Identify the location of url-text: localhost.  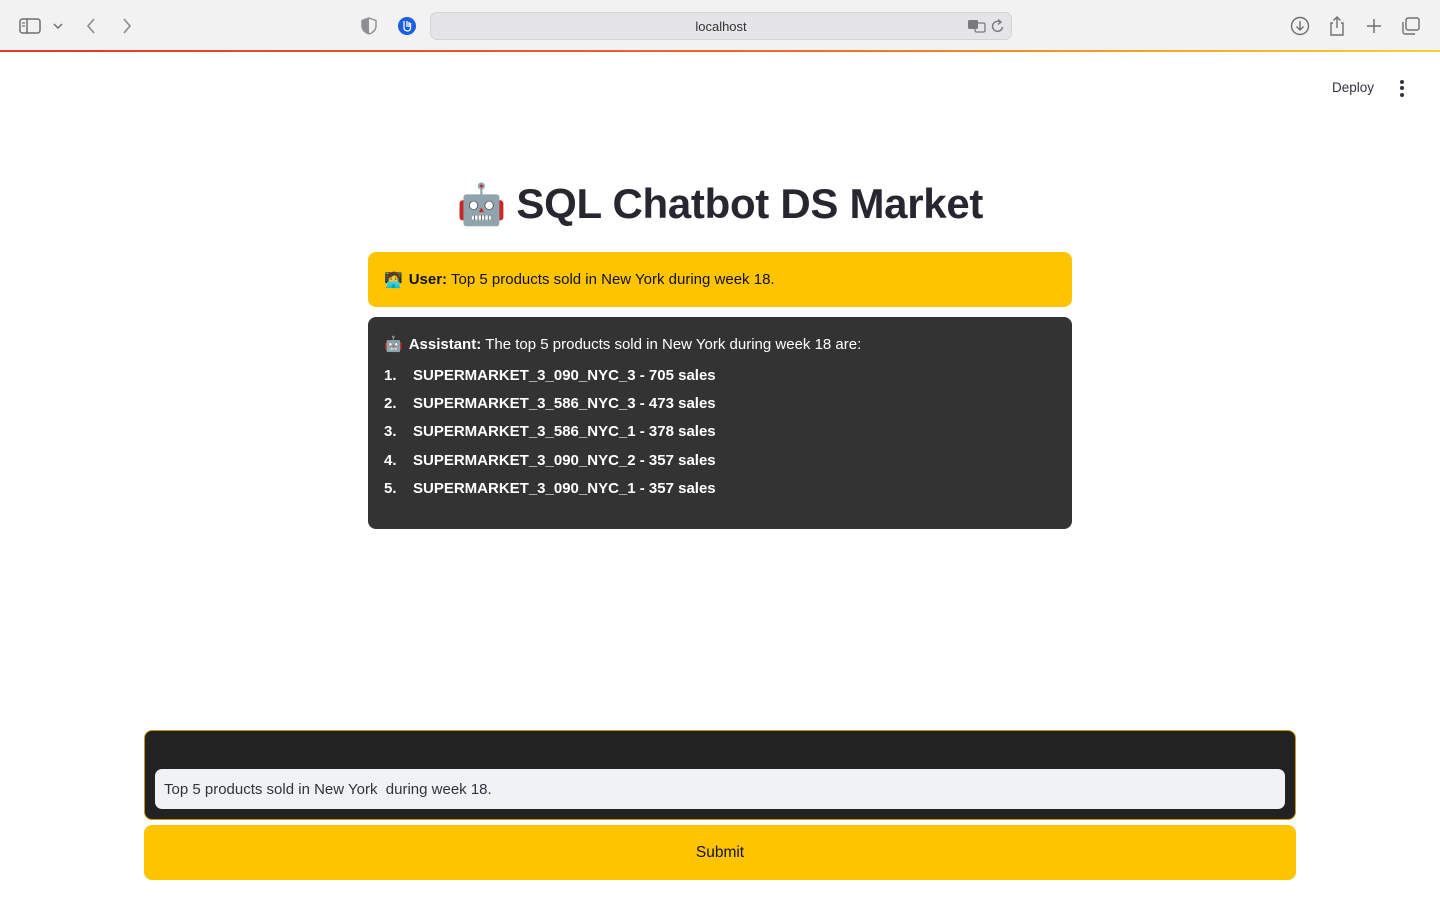
(721, 26).